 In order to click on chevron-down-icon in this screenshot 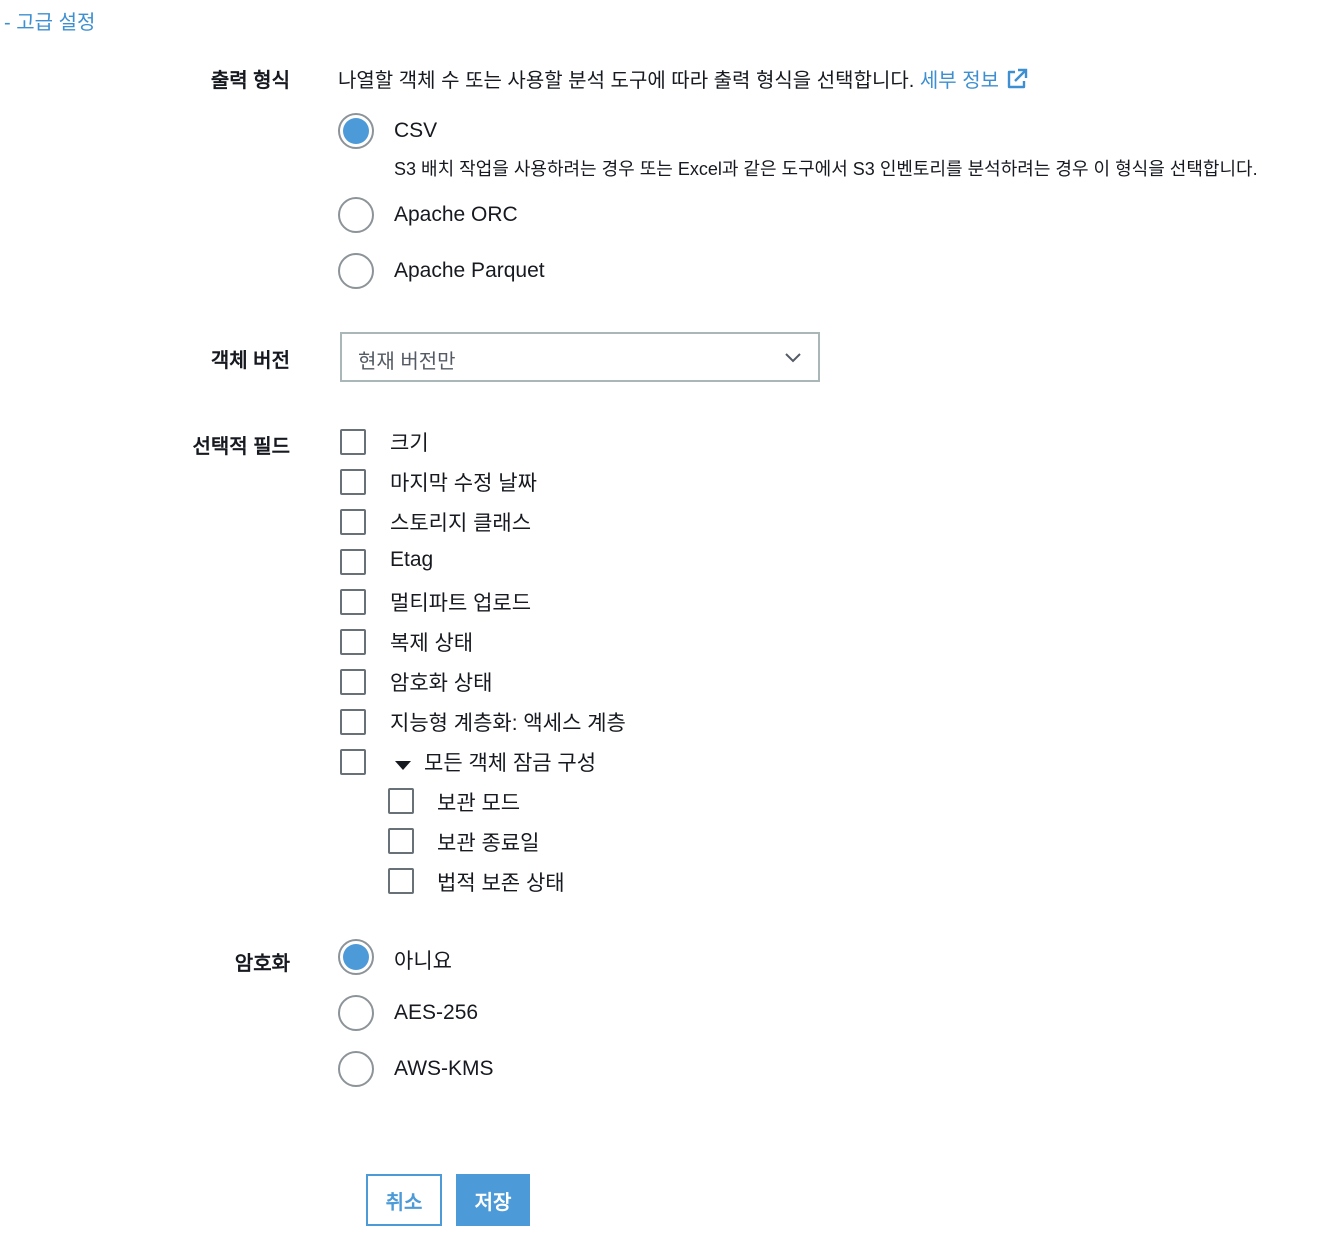, I will do `click(793, 358)`.